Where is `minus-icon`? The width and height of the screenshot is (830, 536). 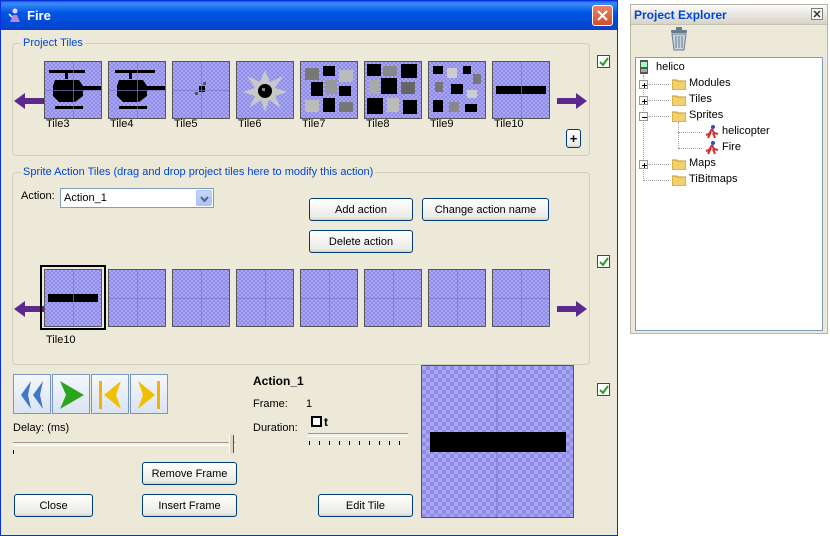 minus-icon is located at coordinates (644, 117).